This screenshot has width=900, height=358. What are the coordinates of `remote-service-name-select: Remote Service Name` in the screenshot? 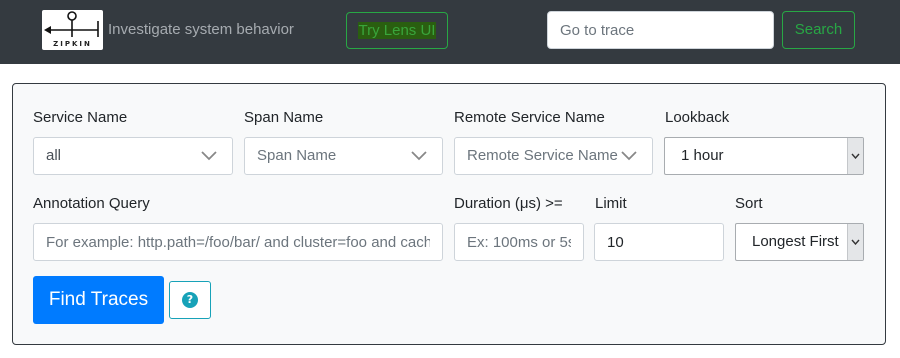 It's located at (553, 156).